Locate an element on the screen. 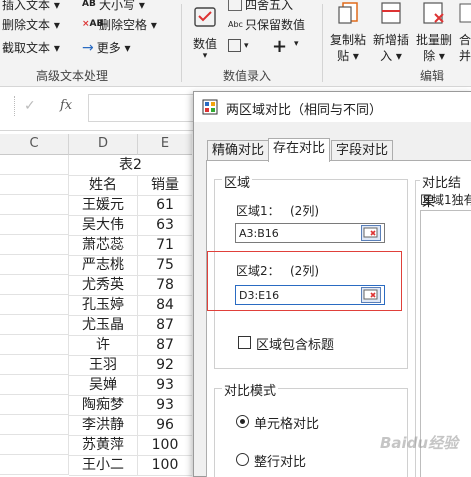 This screenshot has height=477, width=471. name-cell: 陶痴梦 is located at coordinates (103, 405).